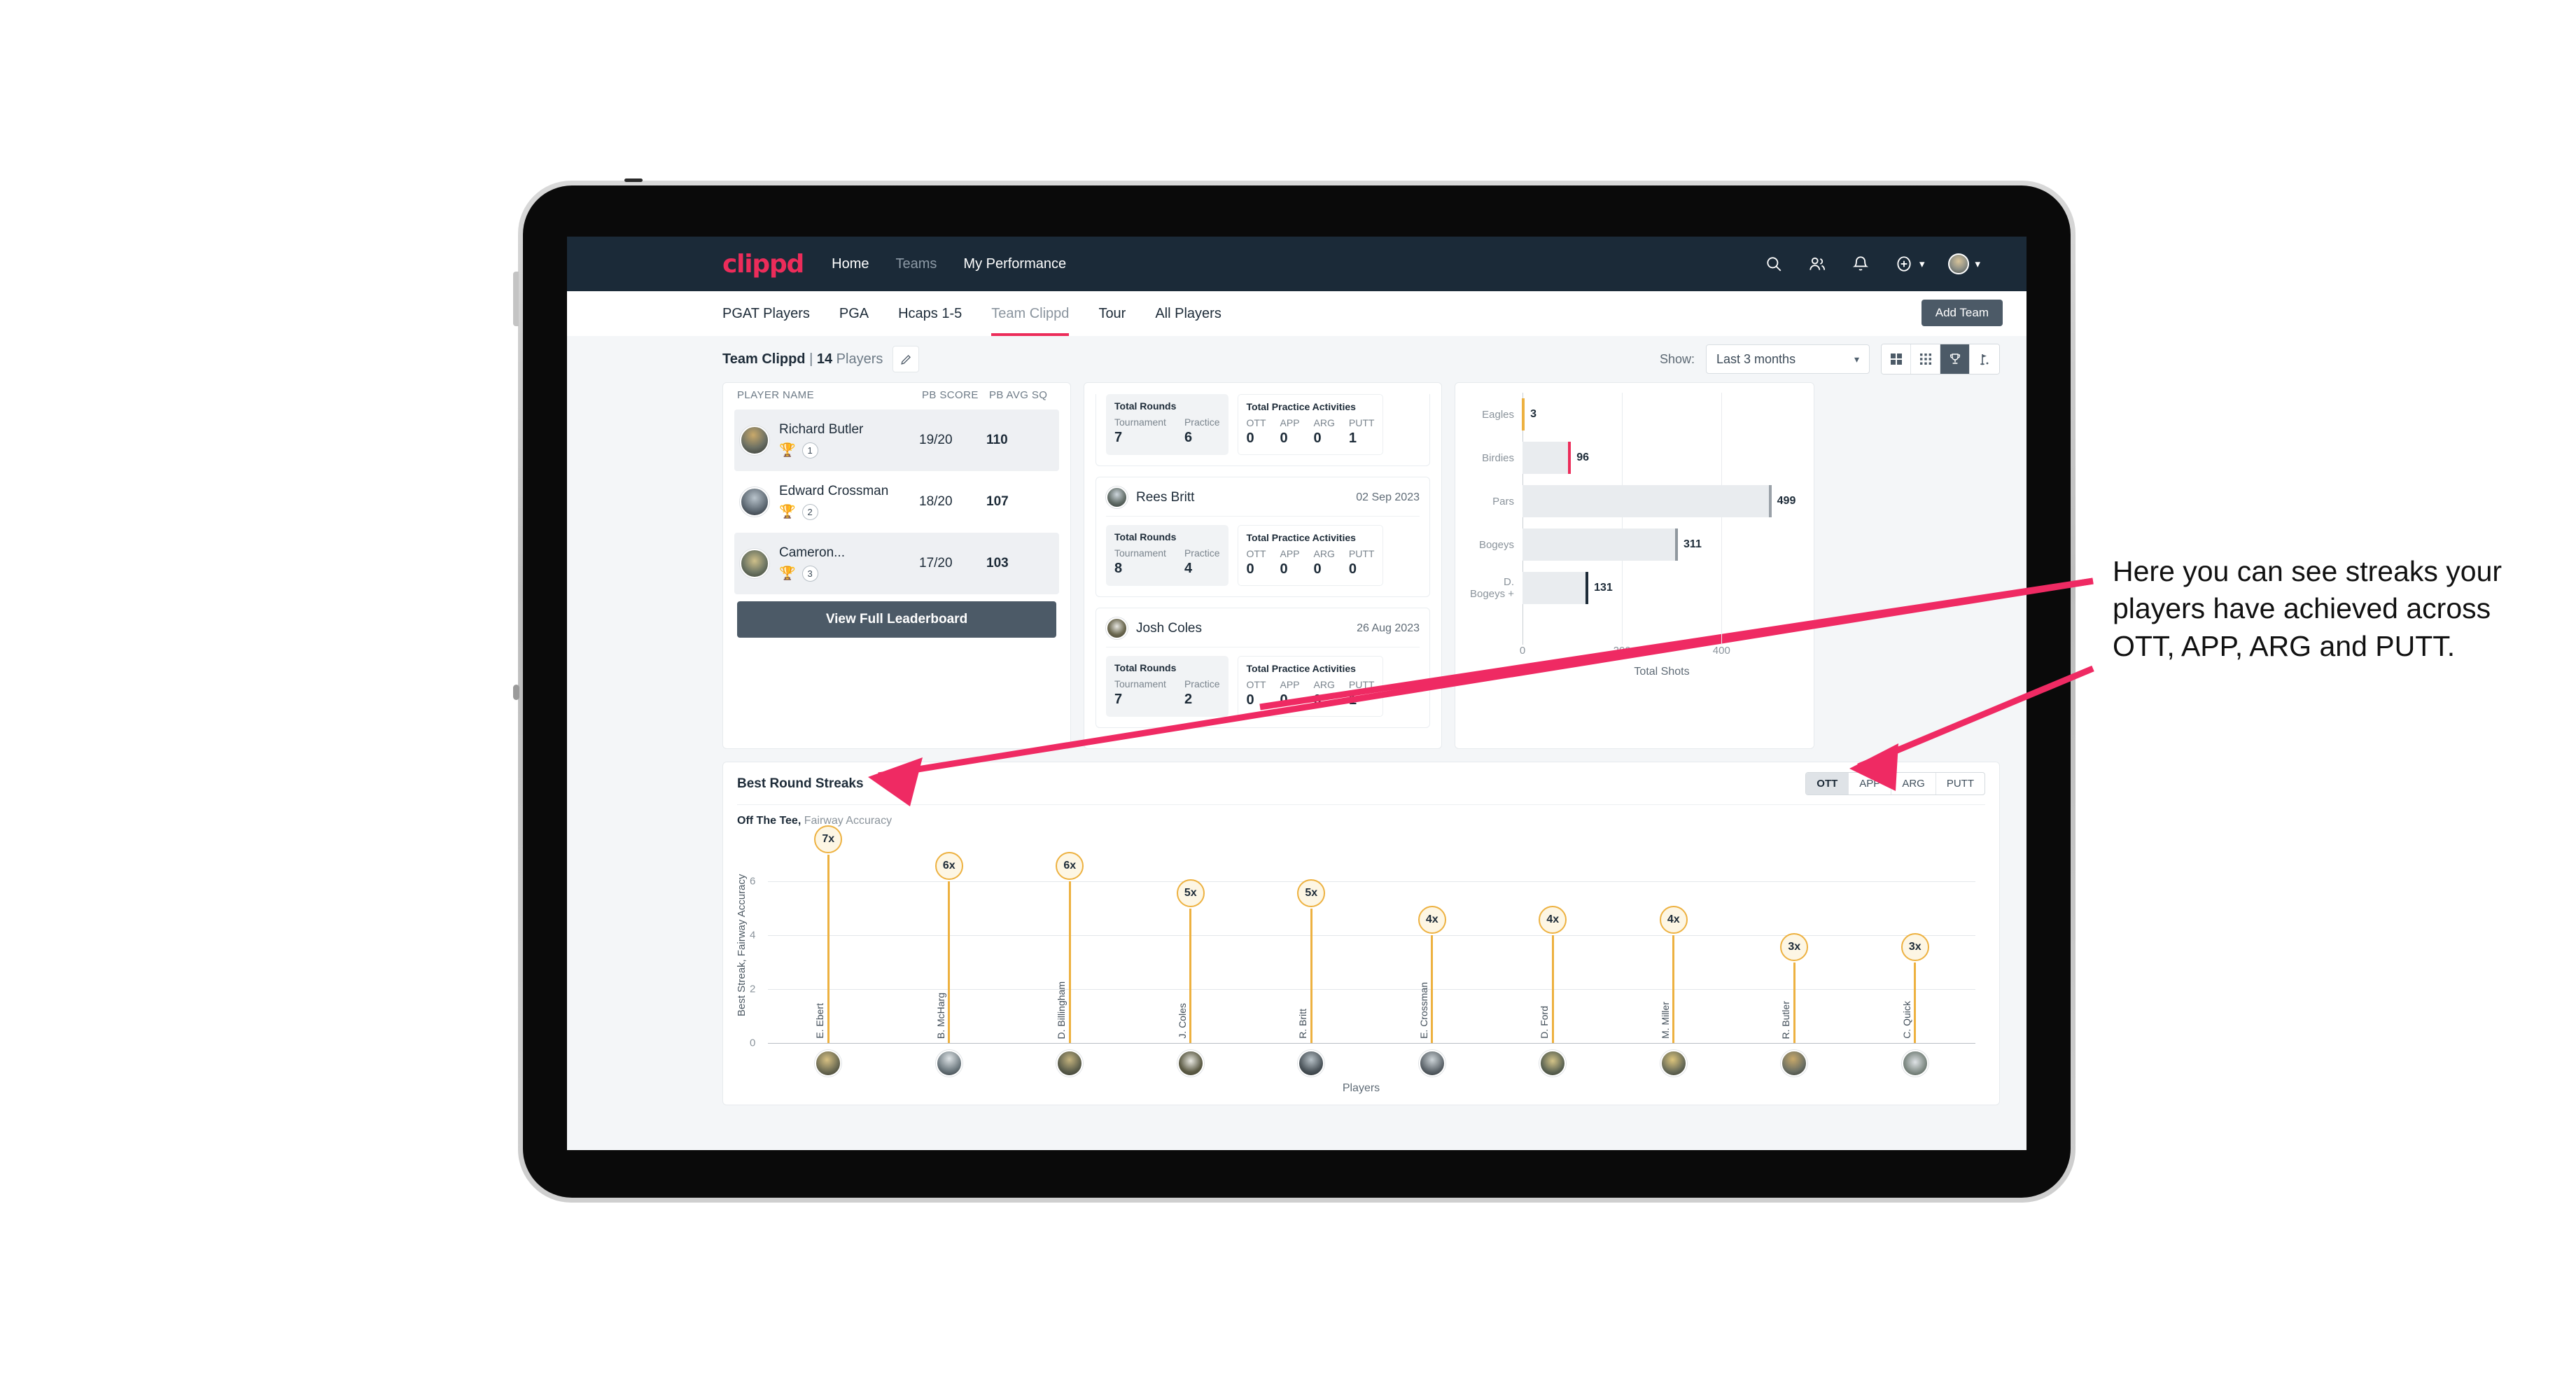 The height and width of the screenshot is (1386, 2576). I want to click on ott-label: OTT, so click(1256, 422).